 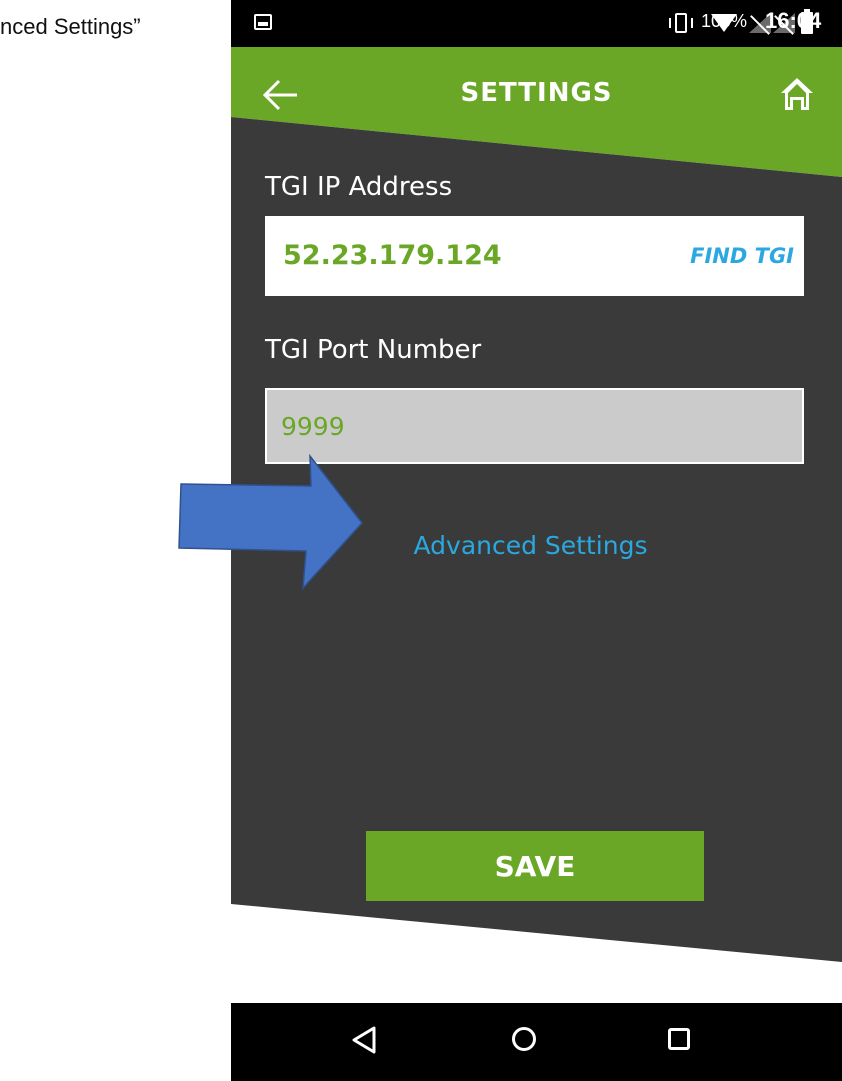 What do you see at coordinates (524, 1039) in the screenshot?
I see `nav-home-icon` at bounding box center [524, 1039].